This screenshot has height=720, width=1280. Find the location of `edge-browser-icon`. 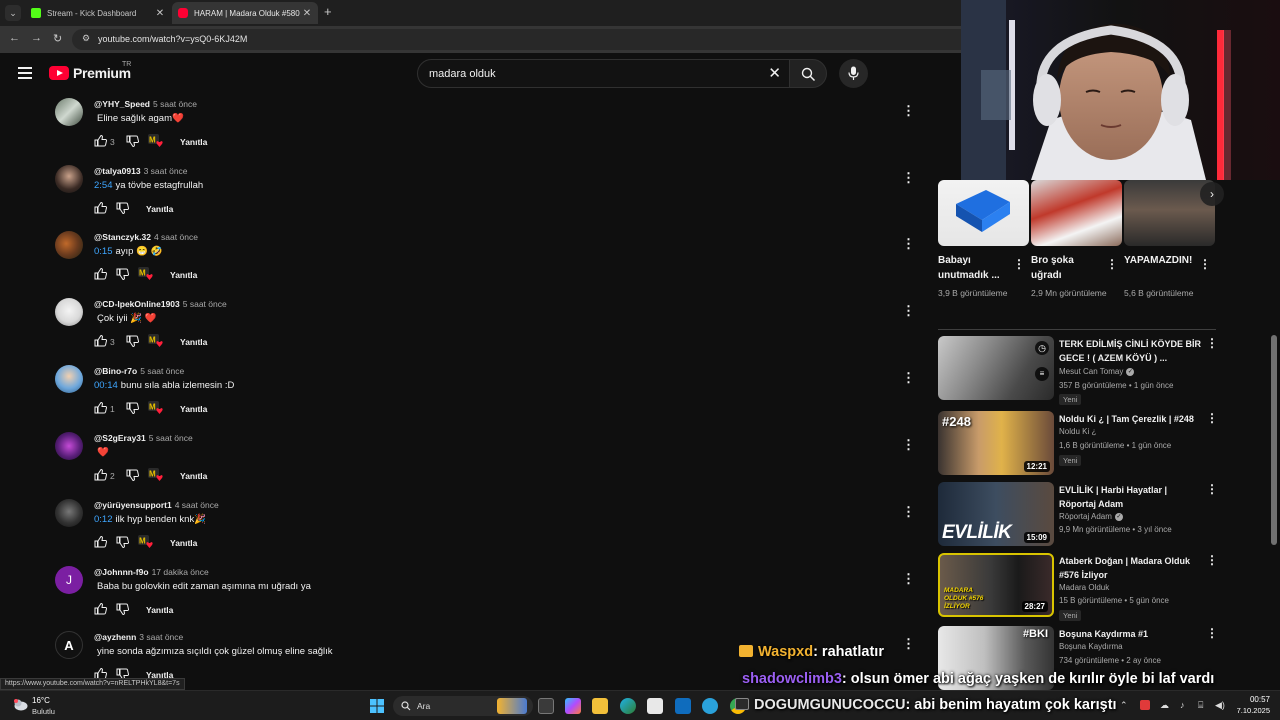

edge-browser-icon is located at coordinates (628, 706).